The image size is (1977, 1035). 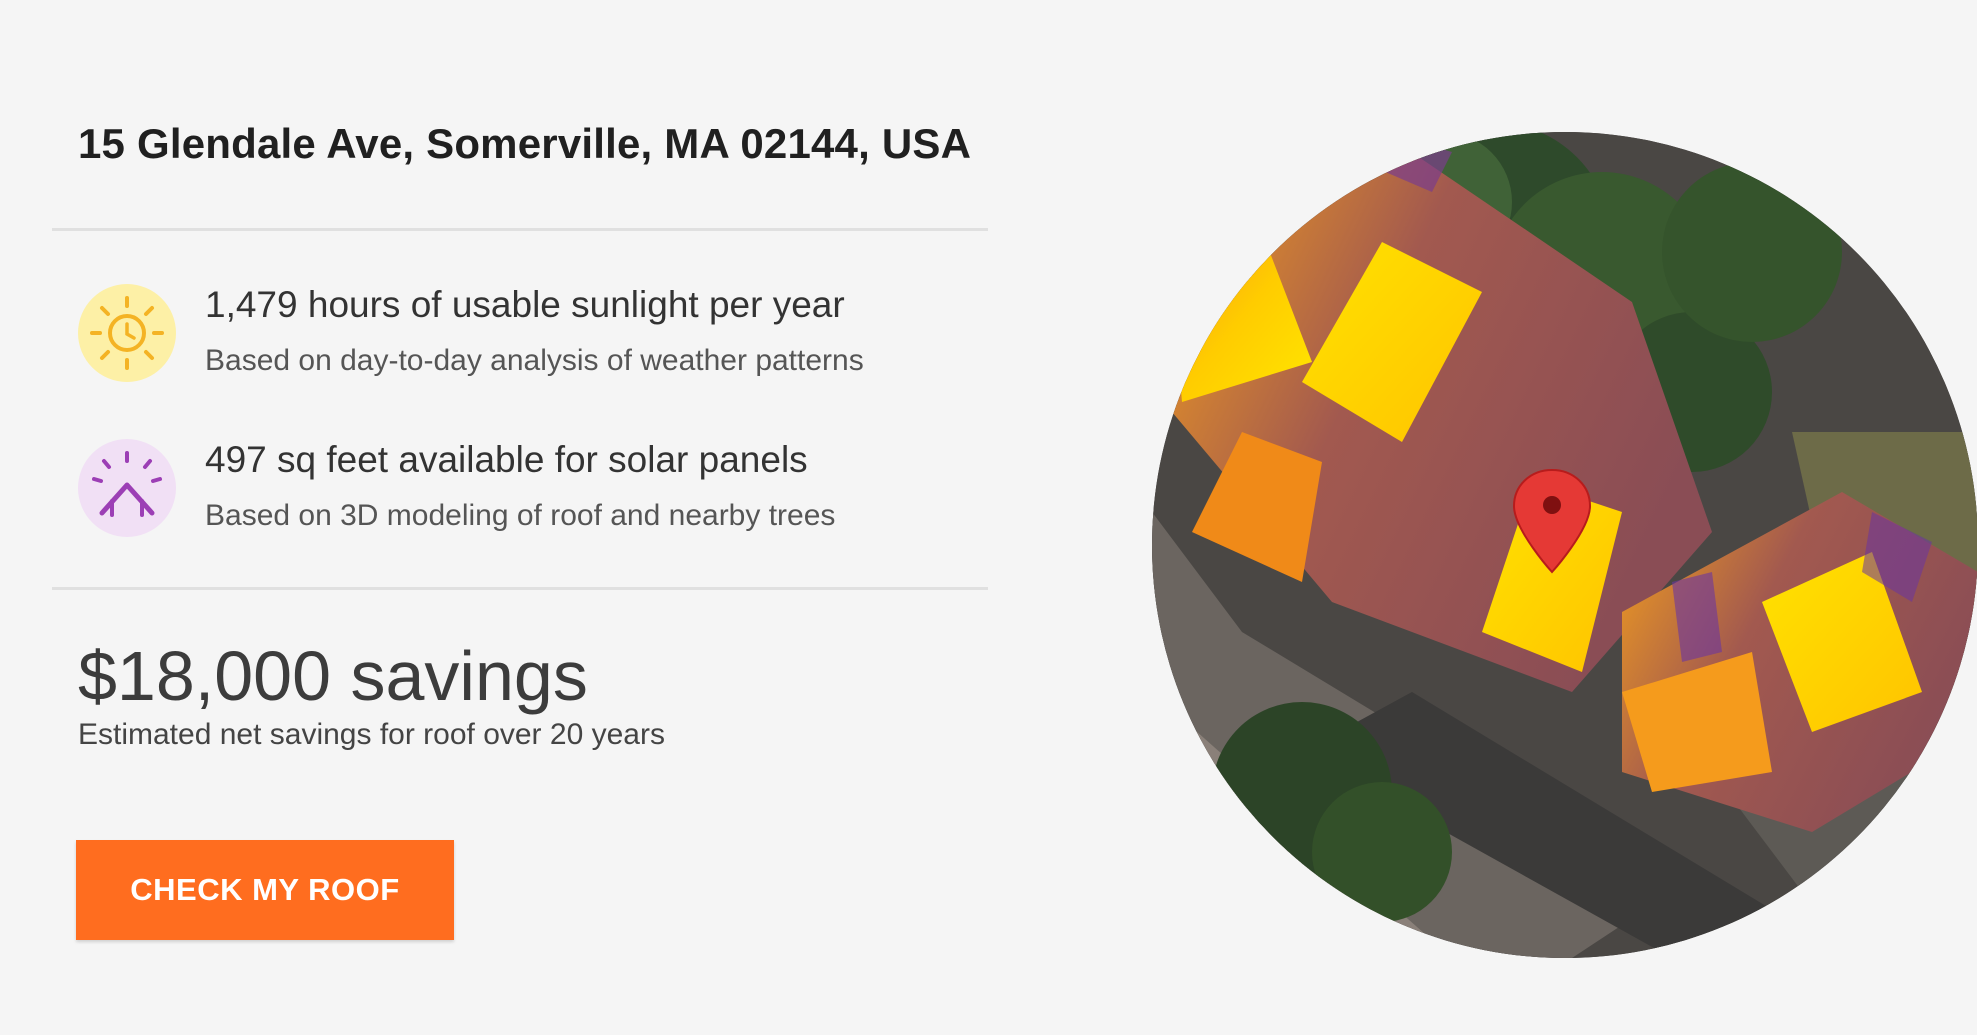 I want to click on roof-area-text: 497 sq feet available for solar panels, so click(x=506, y=459).